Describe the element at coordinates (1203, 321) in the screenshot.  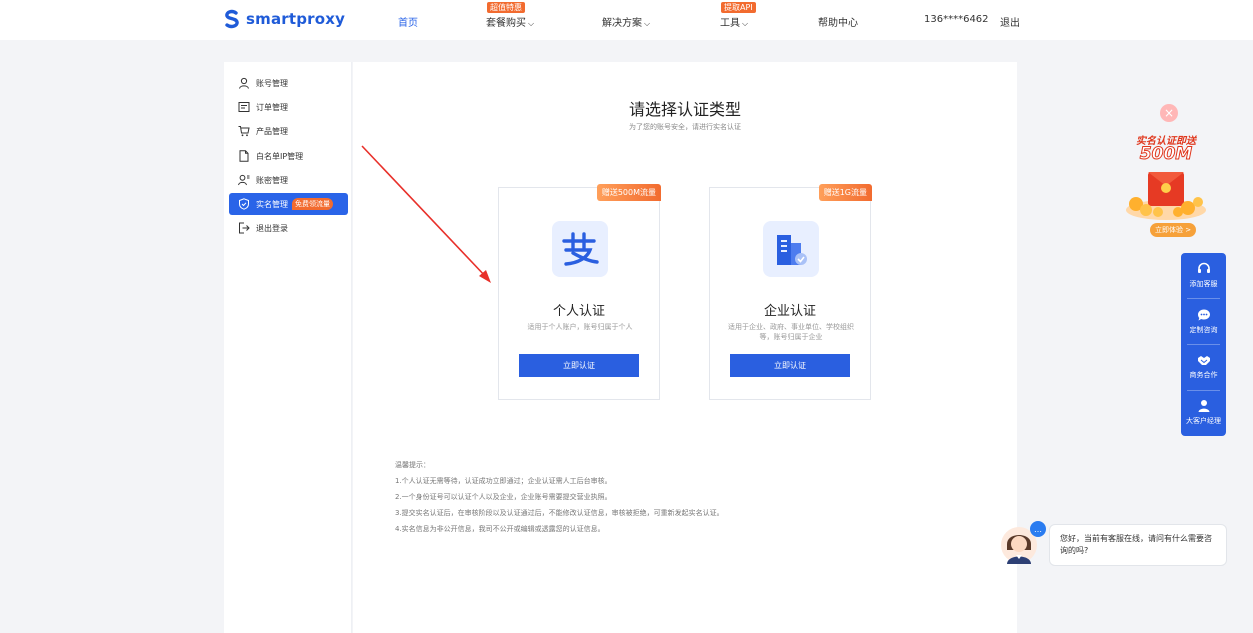
I see `custom-consult-button: 定制咨询` at that location.